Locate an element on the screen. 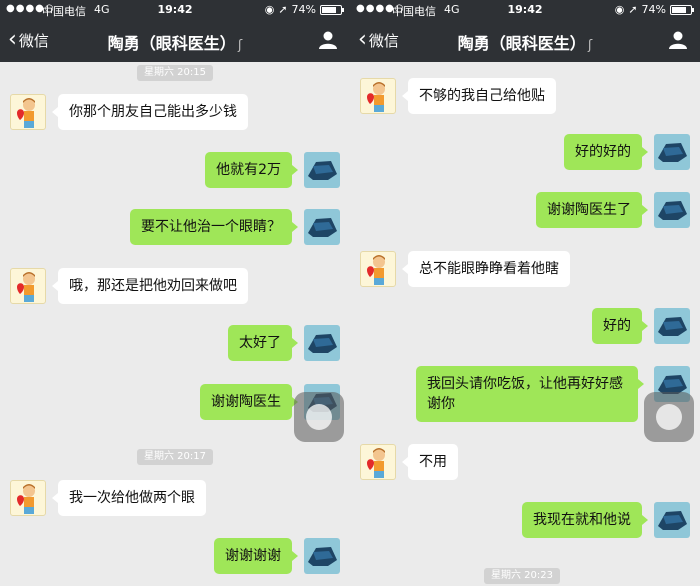  message-bubble-outgoing: 好的 is located at coordinates (620, 326).